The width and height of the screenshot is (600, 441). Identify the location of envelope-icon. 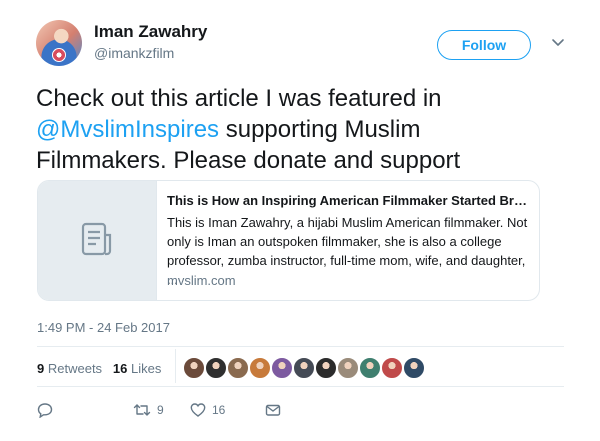
(273, 410).